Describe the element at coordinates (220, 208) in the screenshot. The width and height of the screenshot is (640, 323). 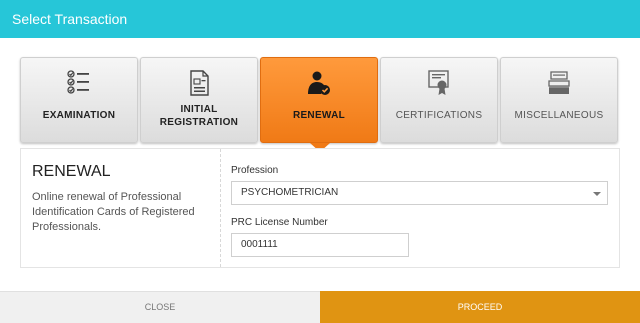
I see `panel-divider` at that location.